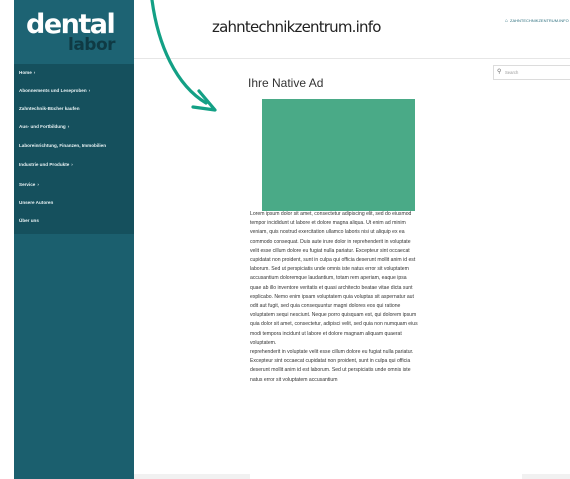  I want to click on menu-item-home: Home ›, so click(27, 73).